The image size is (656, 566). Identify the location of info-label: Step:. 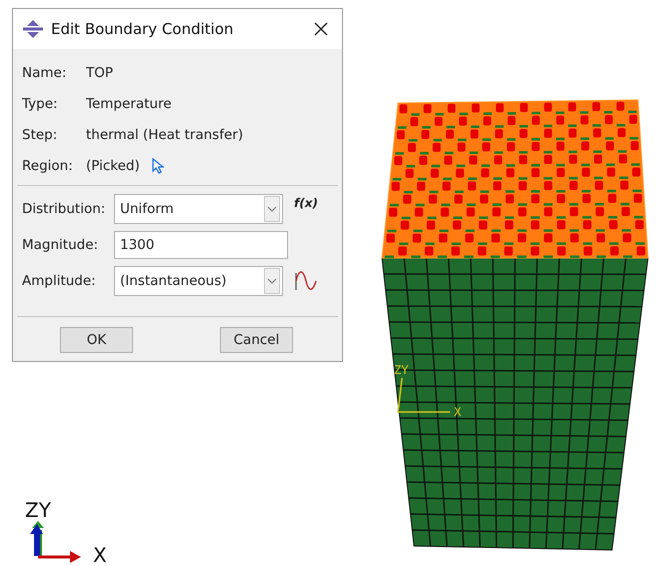
(40, 134).